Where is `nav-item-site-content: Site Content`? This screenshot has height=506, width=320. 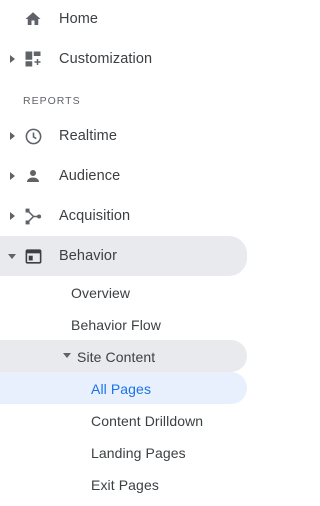 nav-item-site-content: Site Content is located at coordinates (123, 356).